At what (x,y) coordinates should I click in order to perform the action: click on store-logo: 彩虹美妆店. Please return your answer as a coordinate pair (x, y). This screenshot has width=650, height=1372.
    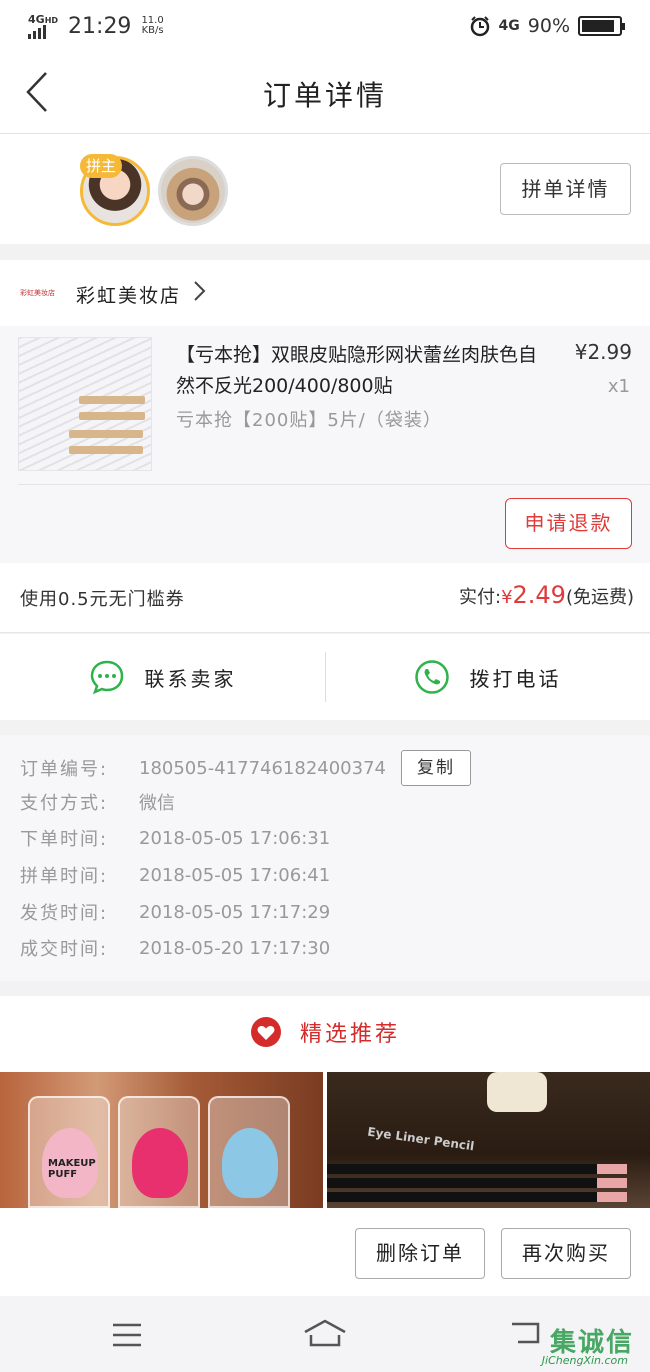
    Looking at the image, I should click on (37, 293).